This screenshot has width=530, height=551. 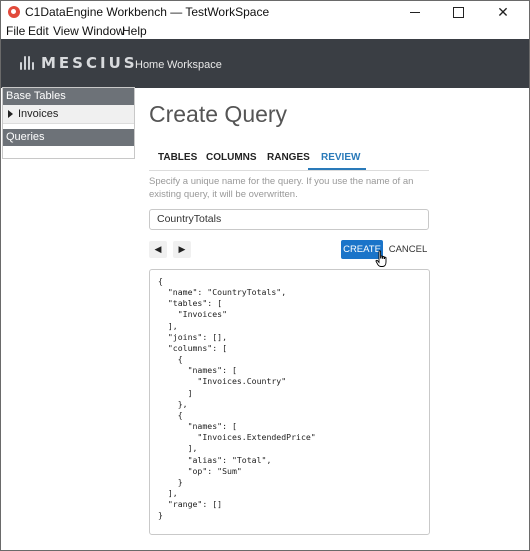 What do you see at coordinates (218, 114) in the screenshot?
I see `page-title: Create Query` at bounding box center [218, 114].